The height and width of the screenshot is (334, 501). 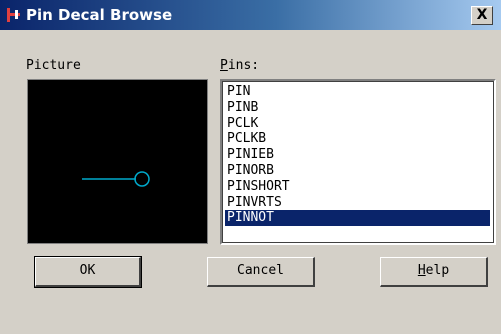 What do you see at coordinates (482, 15) in the screenshot?
I see `close-button: X` at bounding box center [482, 15].